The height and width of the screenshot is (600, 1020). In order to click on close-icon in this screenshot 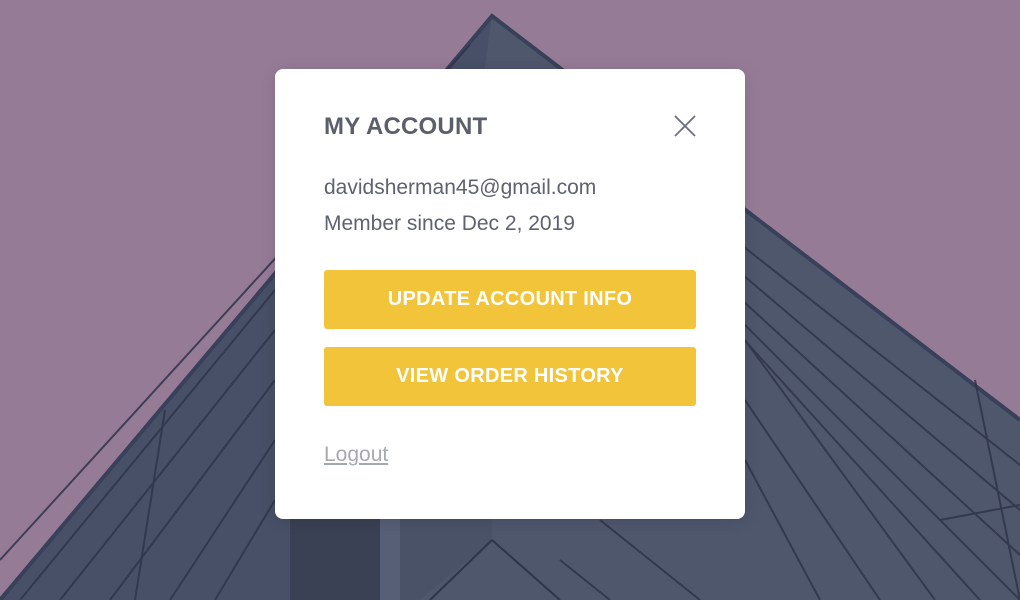, I will do `click(685, 126)`.